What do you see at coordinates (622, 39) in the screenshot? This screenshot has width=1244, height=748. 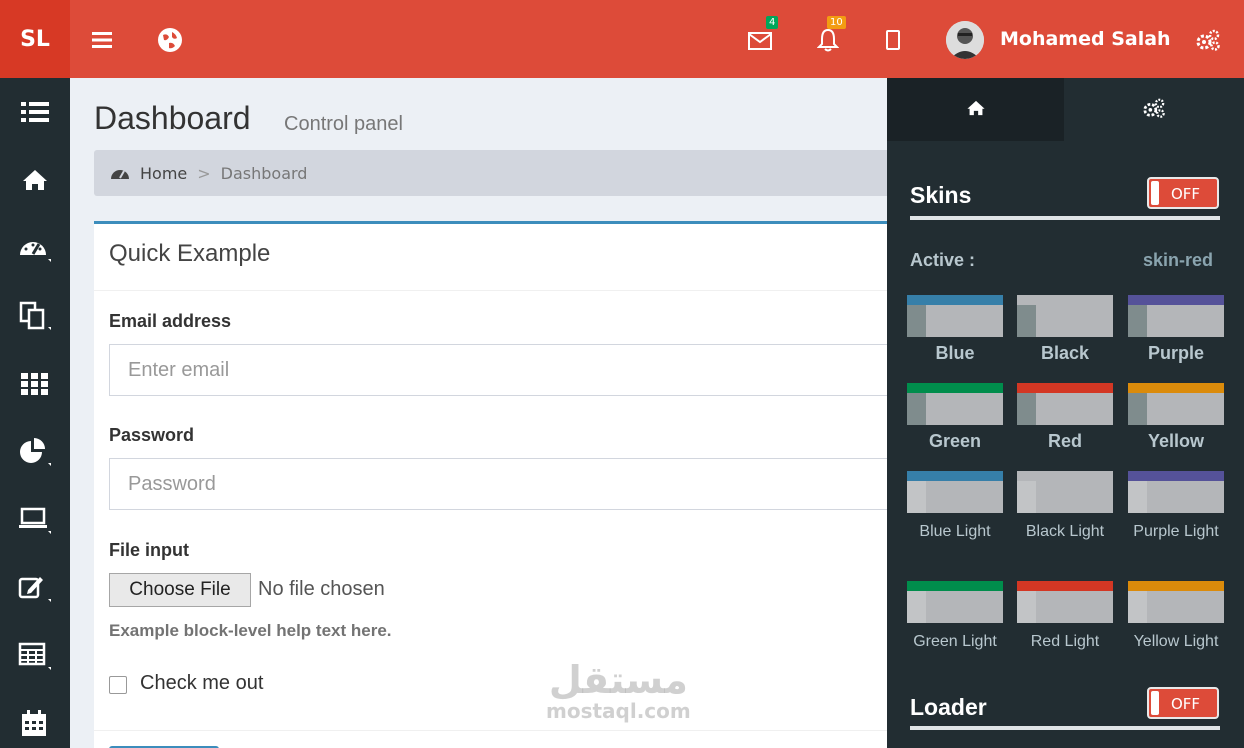 I see `top-navbar: SL 4 10 Mohamed Salah` at bounding box center [622, 39].